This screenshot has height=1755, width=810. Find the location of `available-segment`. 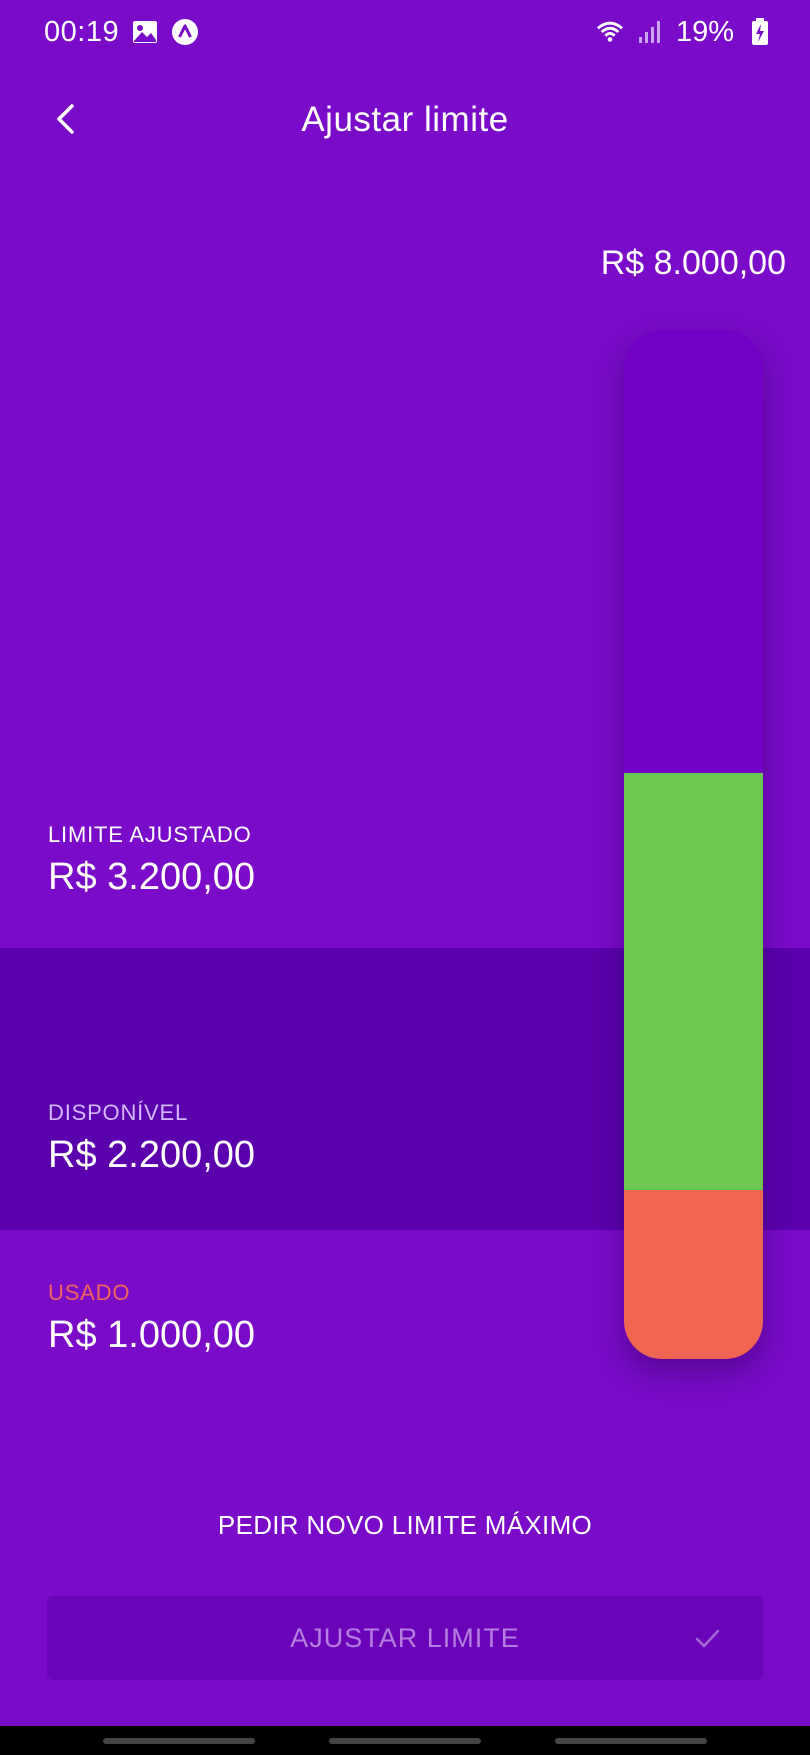

available-segment is located at coordinates (693, 981).